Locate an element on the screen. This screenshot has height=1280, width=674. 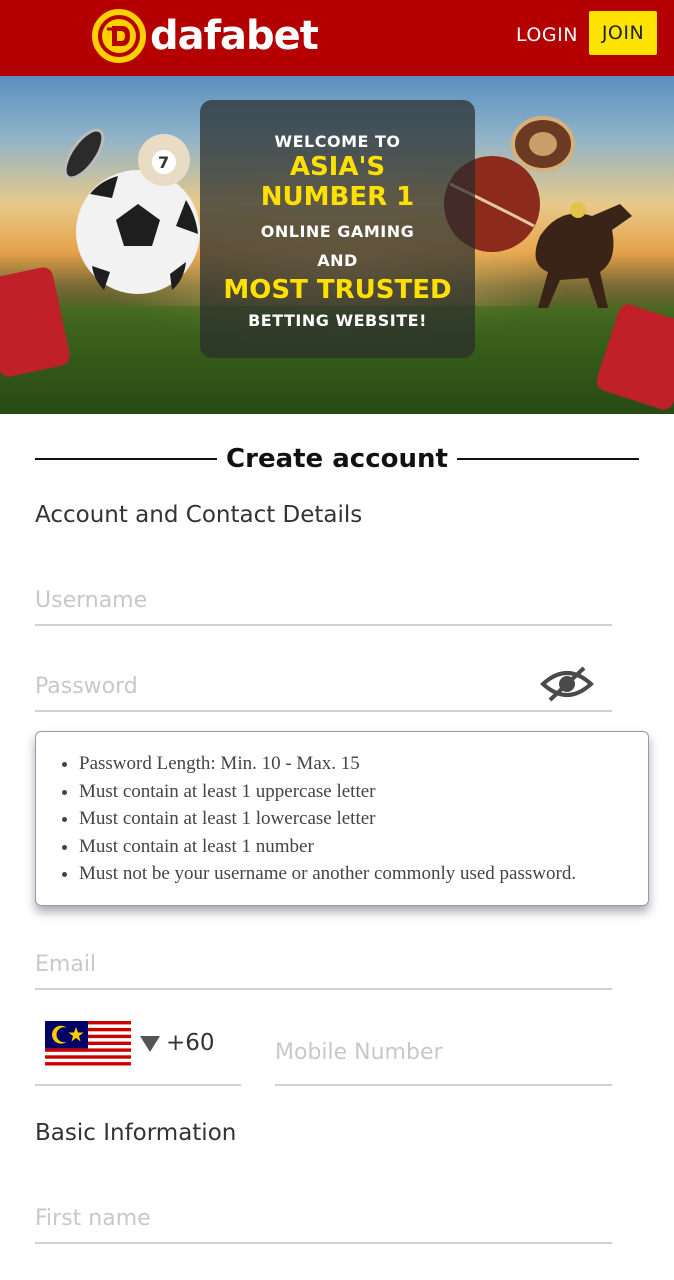
email-field-wrapper is located at coordinates (323, 965).